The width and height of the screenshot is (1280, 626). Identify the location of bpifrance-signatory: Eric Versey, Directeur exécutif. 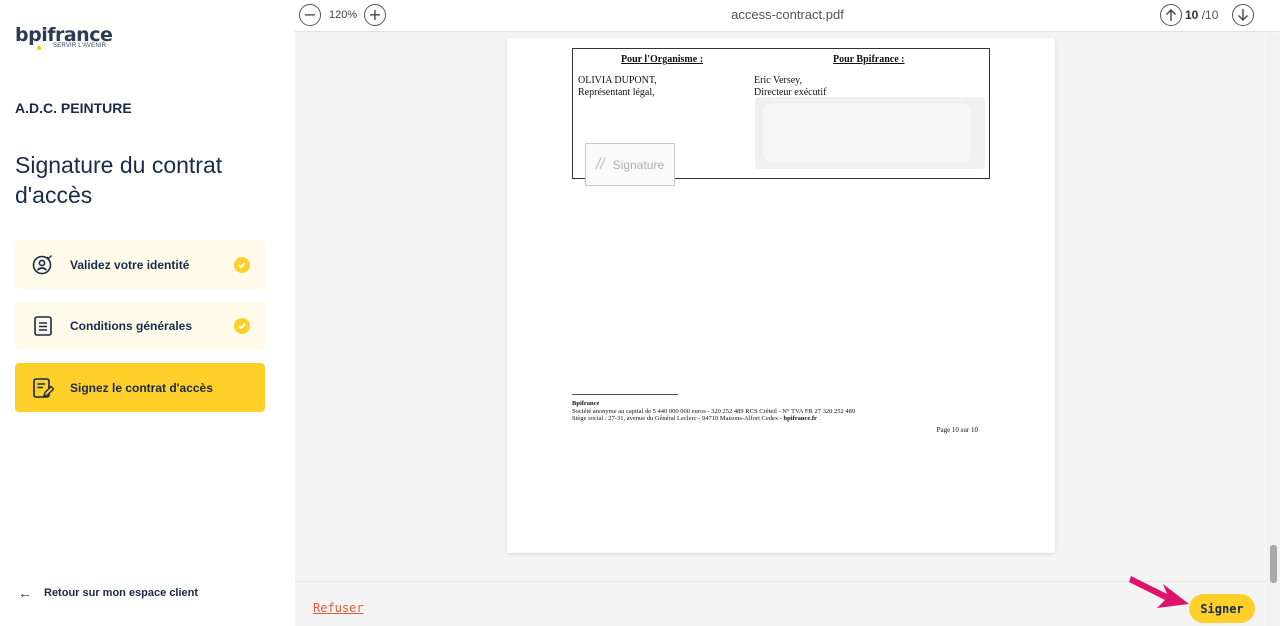
(790, 87).